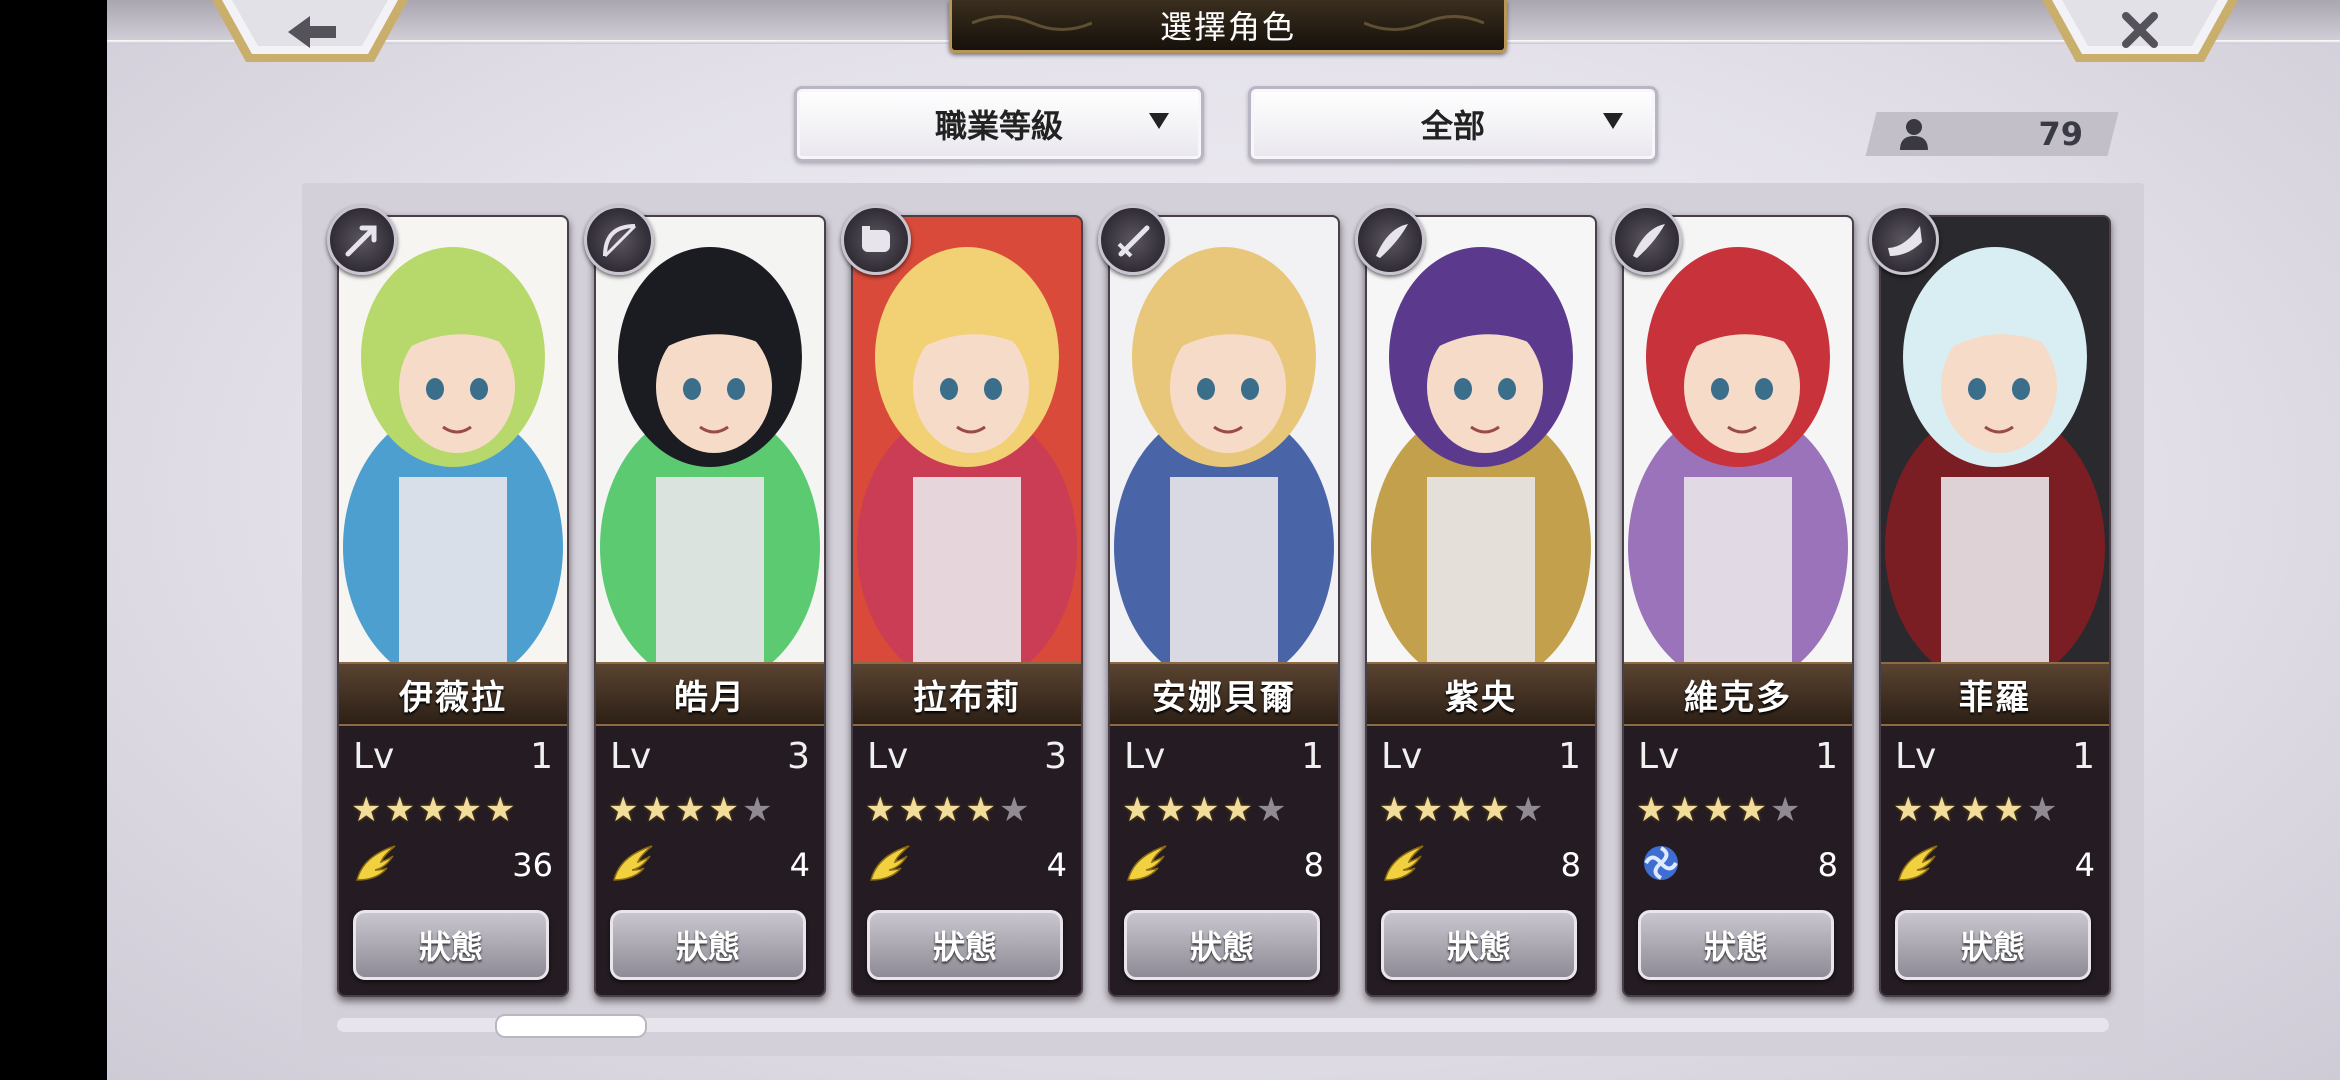 This screenshot has width=2340, height=1080. I want to click on character-name: 皓月, so click(710, 697).